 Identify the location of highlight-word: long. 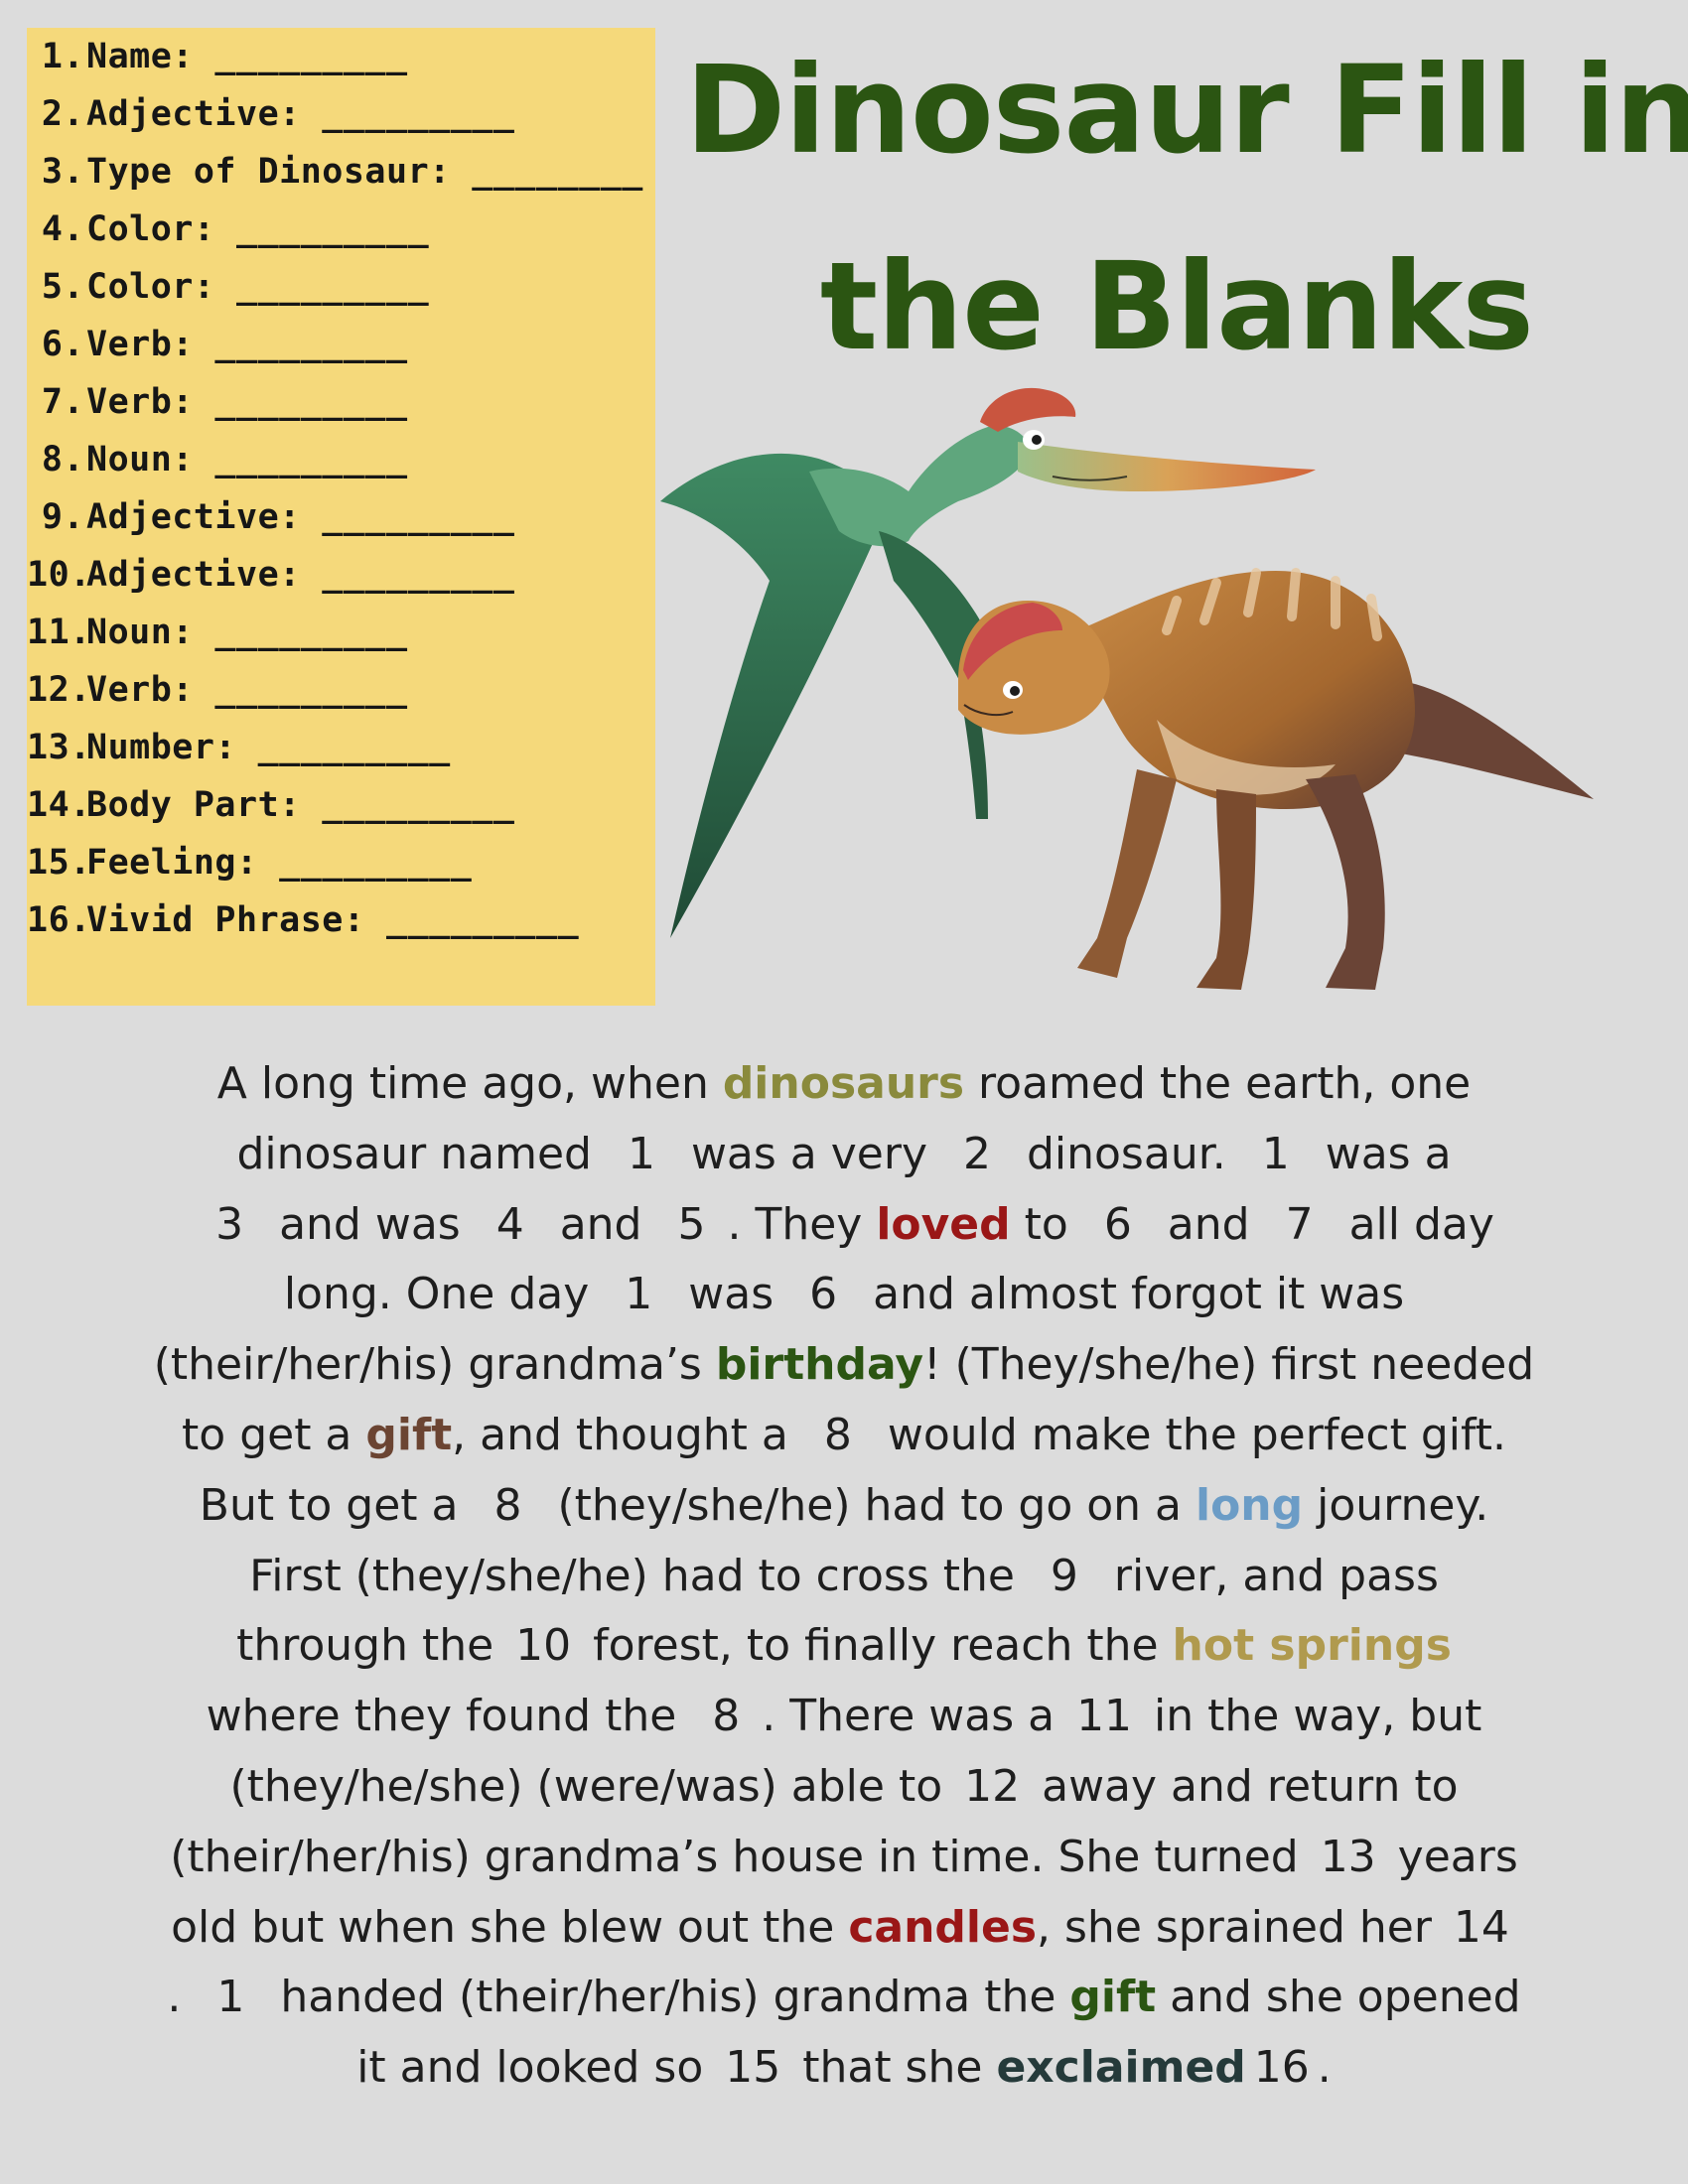
(1250, 1505).